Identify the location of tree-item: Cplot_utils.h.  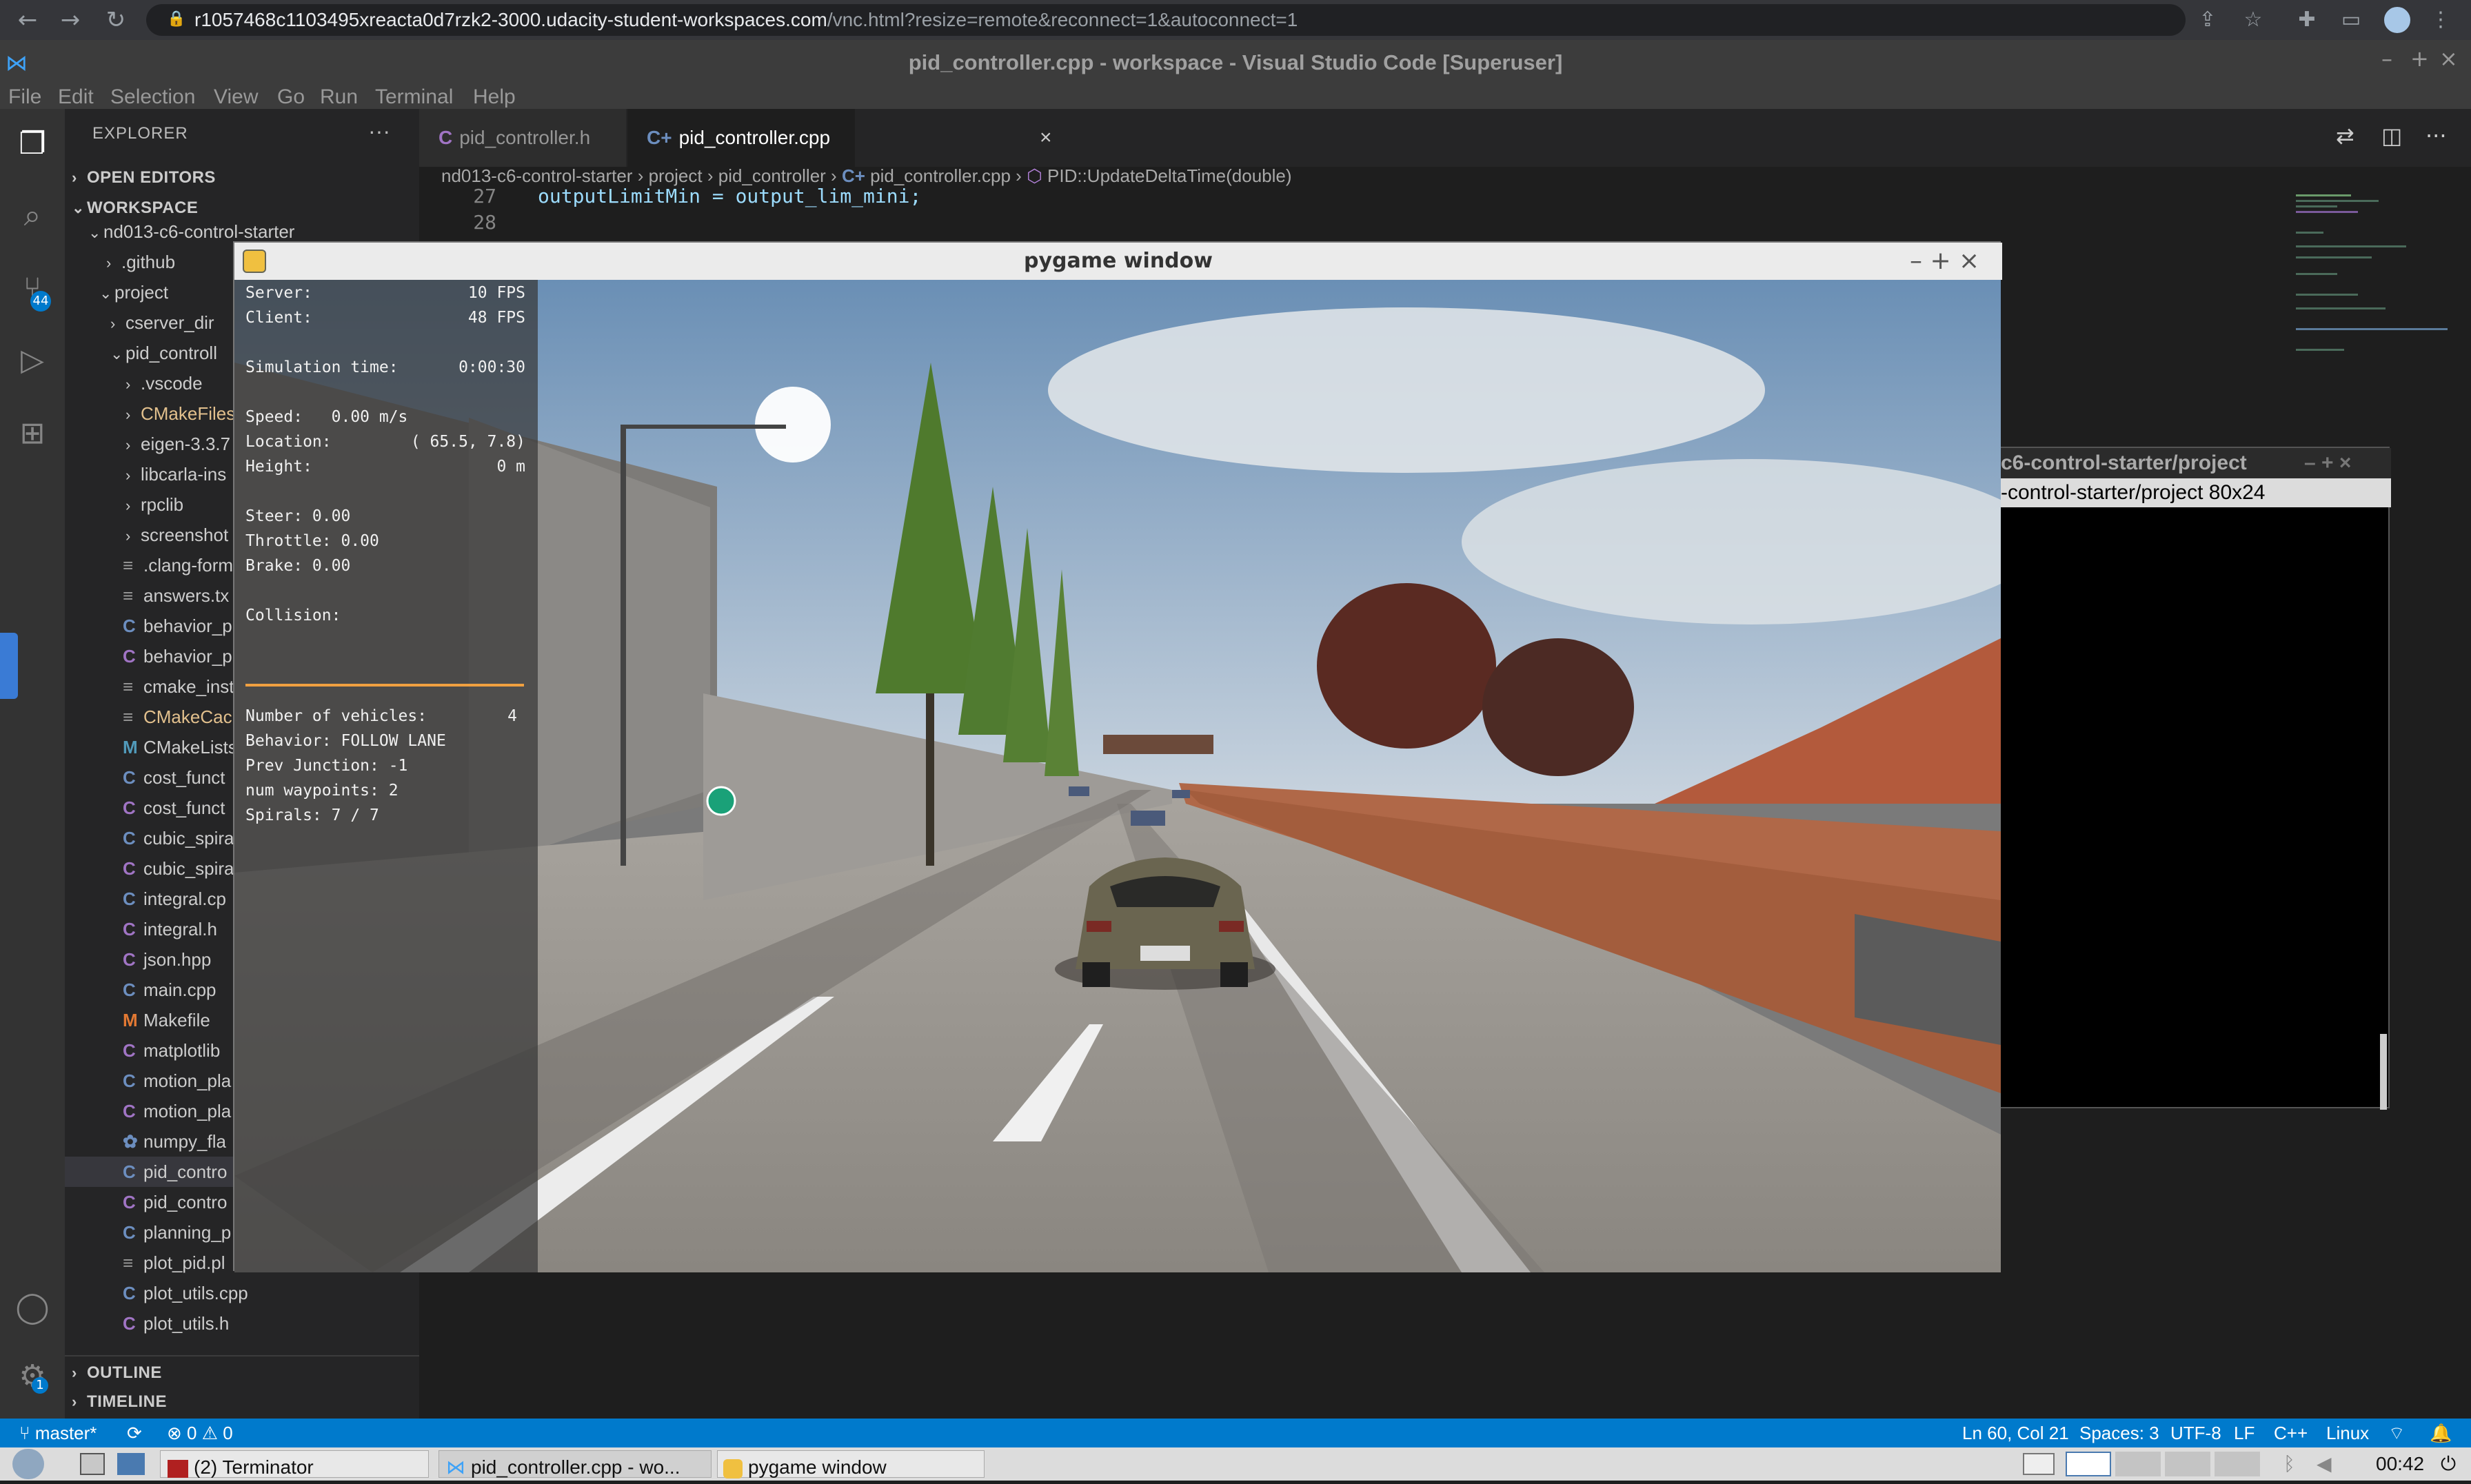
(176, 1323).